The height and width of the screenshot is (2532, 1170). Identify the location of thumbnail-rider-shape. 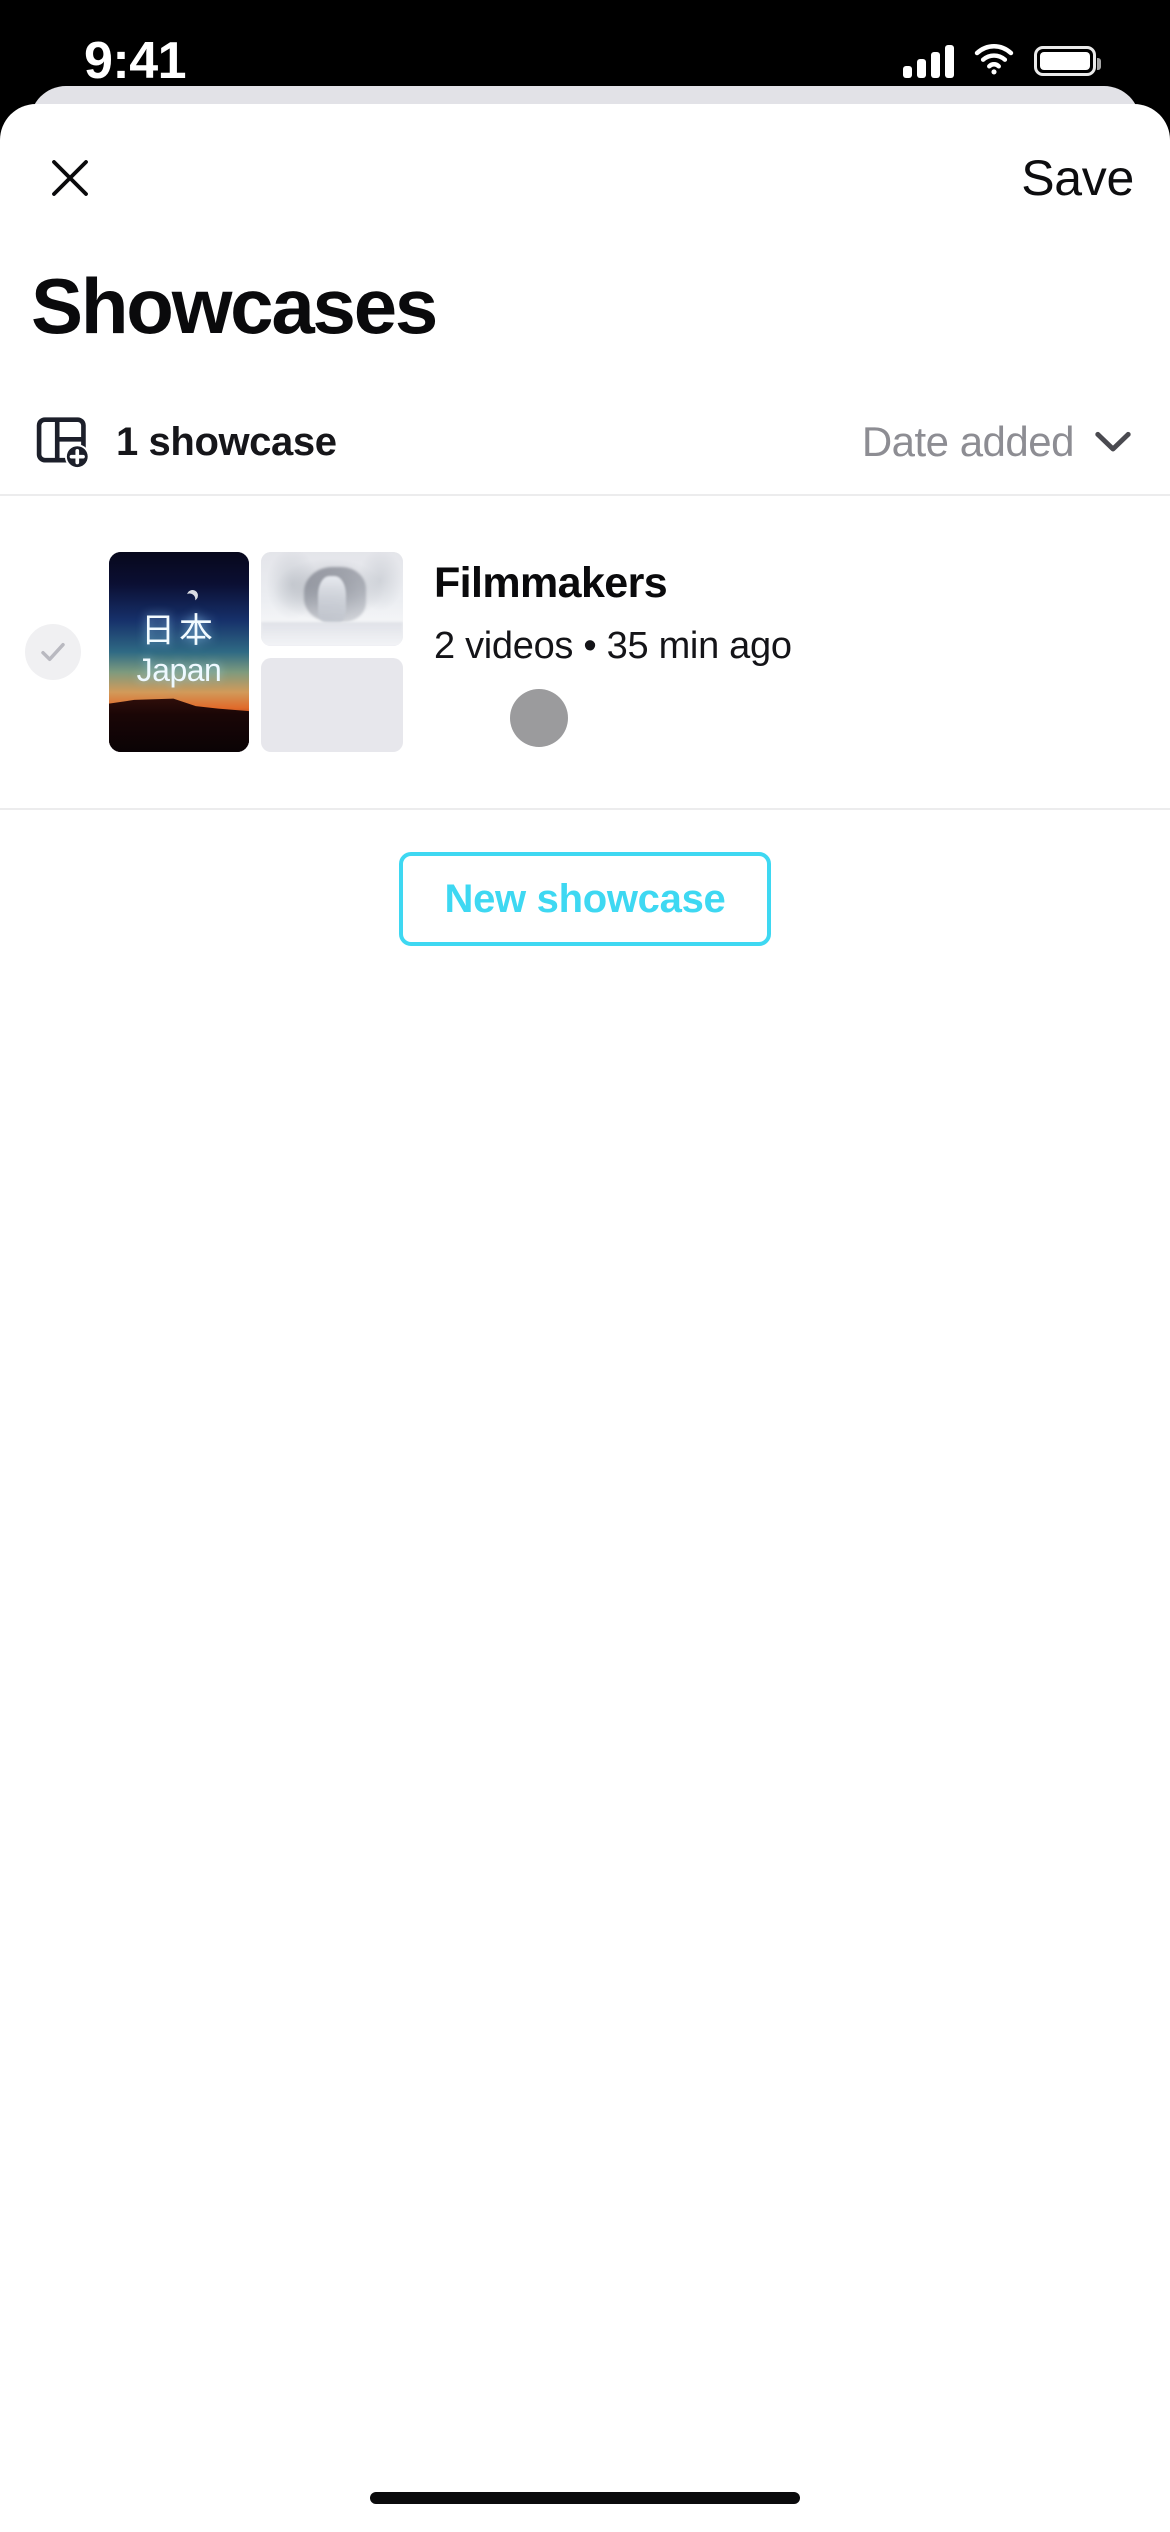
(332, 600).